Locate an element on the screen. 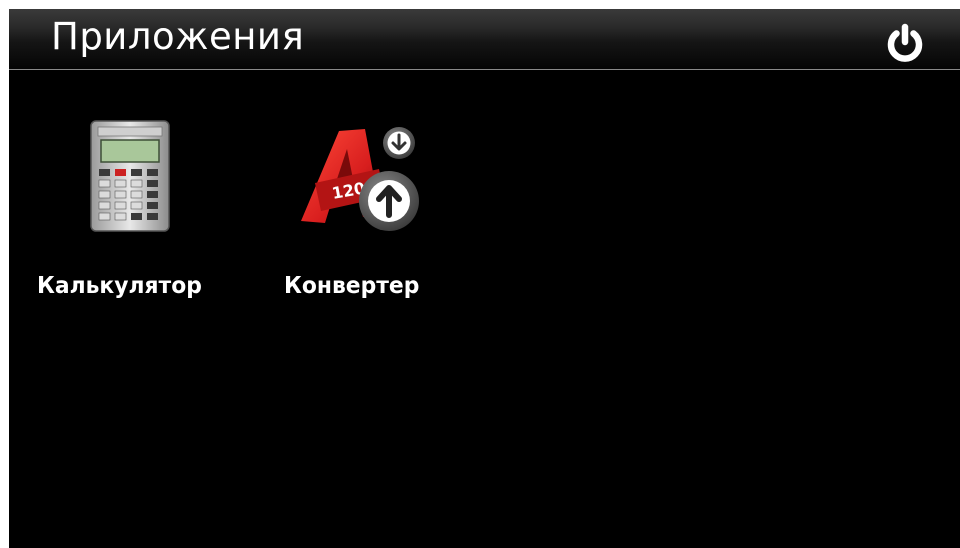  app-calculator: Калькулятор is located at coordinates (130, 209).